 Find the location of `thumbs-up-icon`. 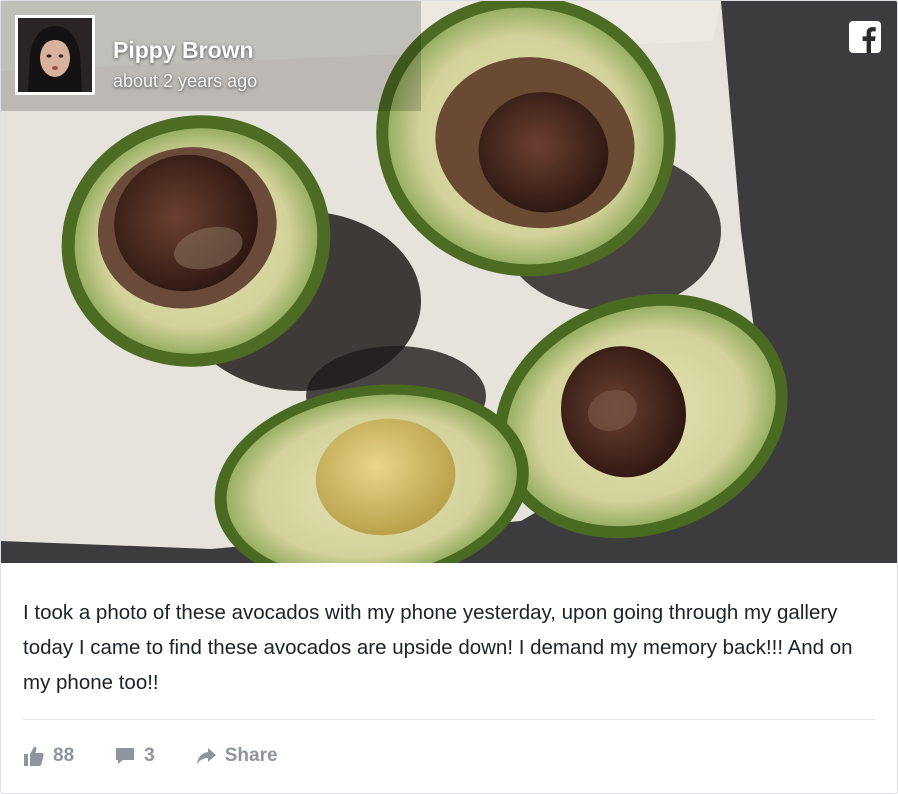

thumbs-up-icon is located at coordinates (34, 756).